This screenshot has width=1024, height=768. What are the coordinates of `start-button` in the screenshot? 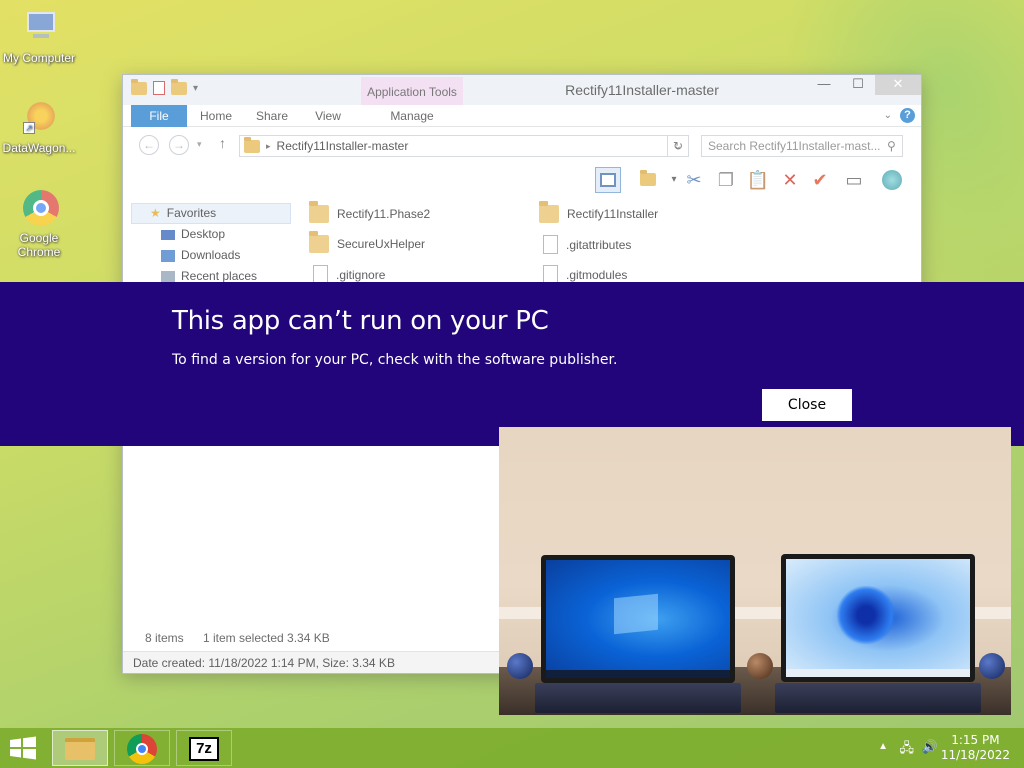 It's located at (23, 748).